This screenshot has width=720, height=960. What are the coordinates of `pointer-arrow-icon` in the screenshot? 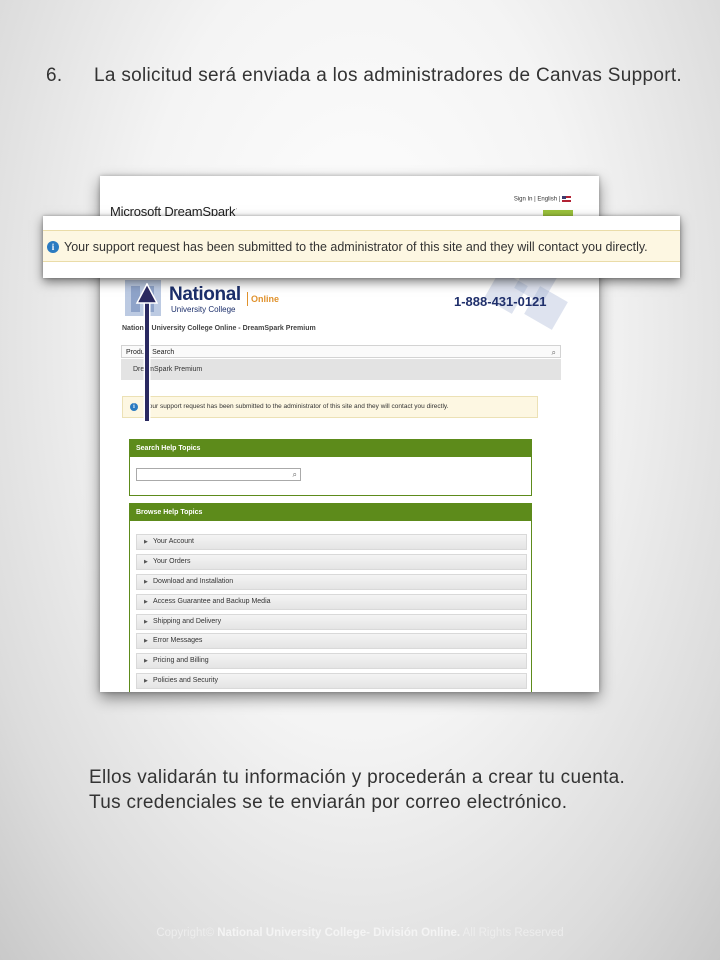 It's located at (147, 352).